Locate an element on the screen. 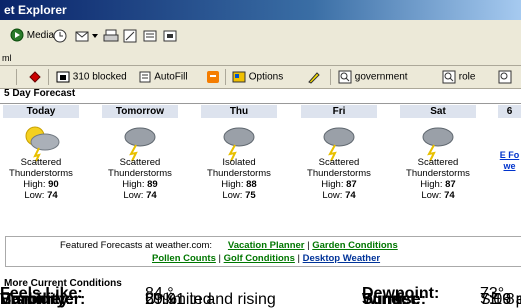 Image resolution: width=521 pixels, height=308 pixels. address-fragment: ml is located at coordinates (7, 58).